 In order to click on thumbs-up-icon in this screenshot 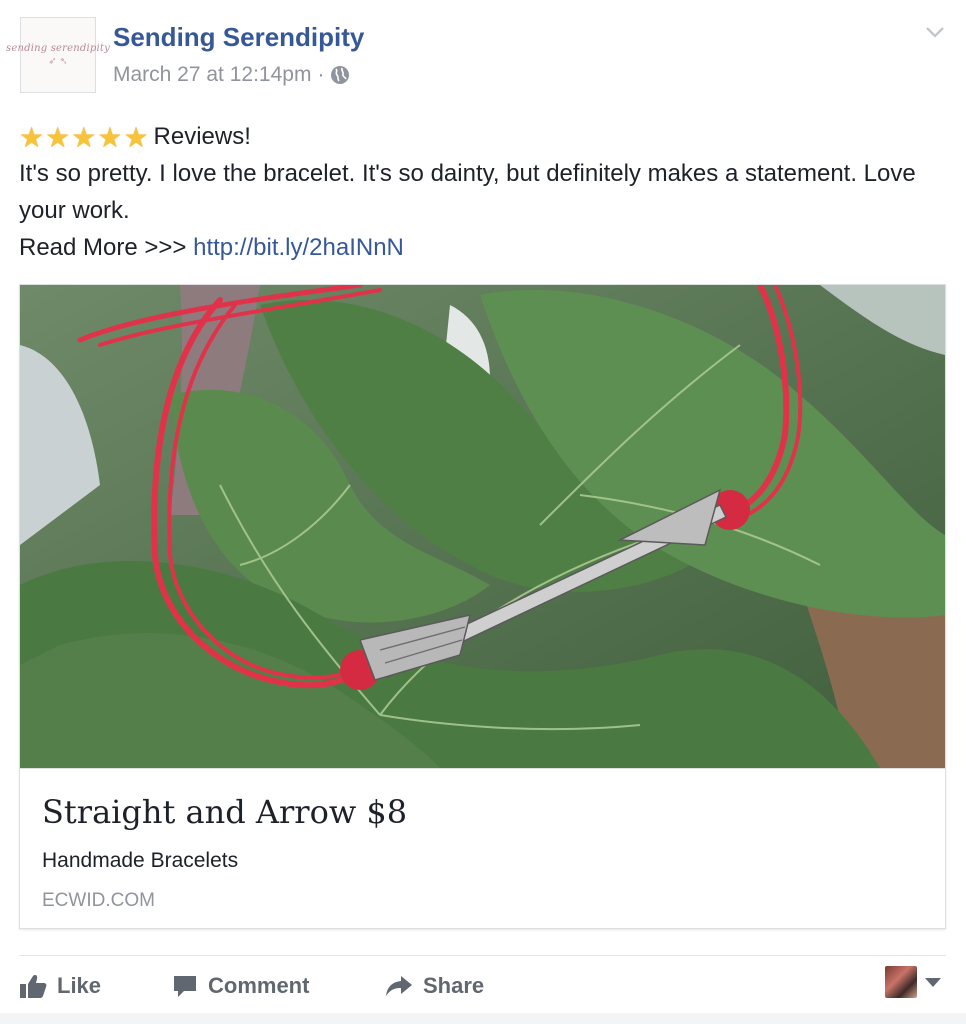, I will do `click(33, 986)`.